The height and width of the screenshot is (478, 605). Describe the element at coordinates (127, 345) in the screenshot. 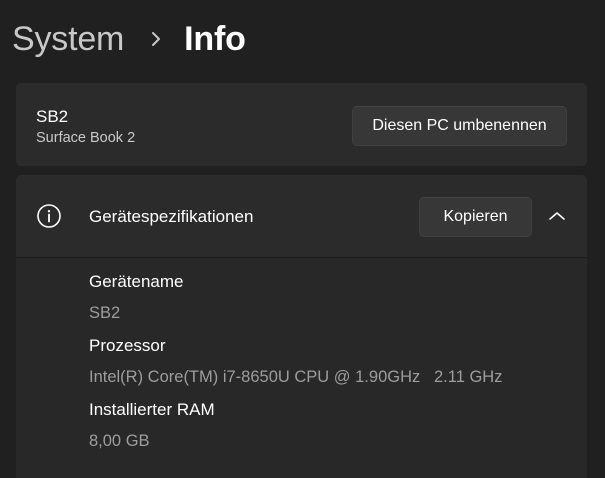

I see `spec-label-processor: Prozessor` at that location.